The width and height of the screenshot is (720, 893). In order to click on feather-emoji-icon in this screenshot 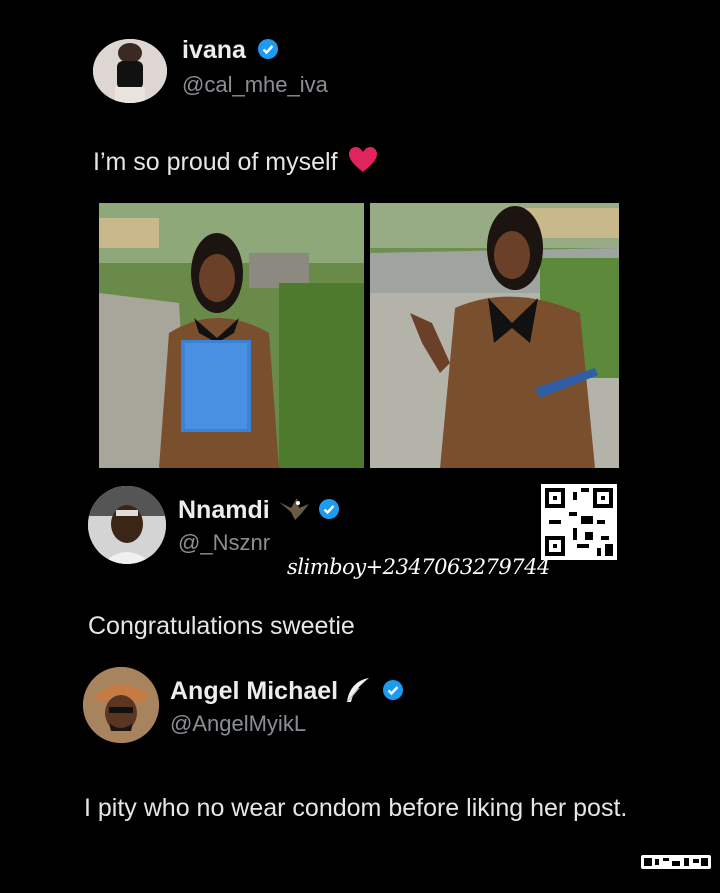, I will do `click(358, 690)`.